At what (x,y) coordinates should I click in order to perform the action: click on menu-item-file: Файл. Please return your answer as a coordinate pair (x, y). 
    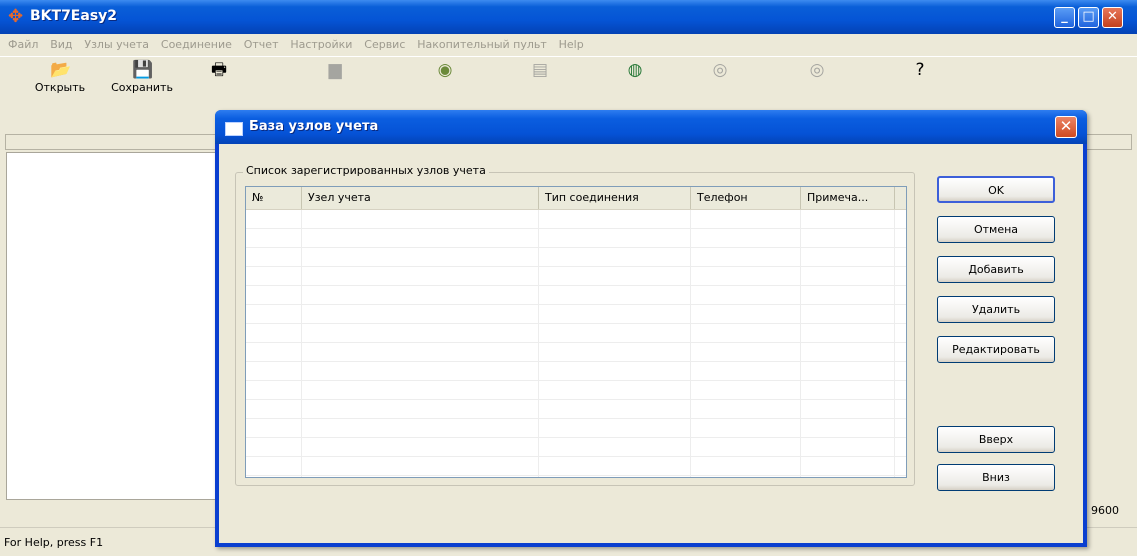
    Looking at the image, I should click on (23, 45).